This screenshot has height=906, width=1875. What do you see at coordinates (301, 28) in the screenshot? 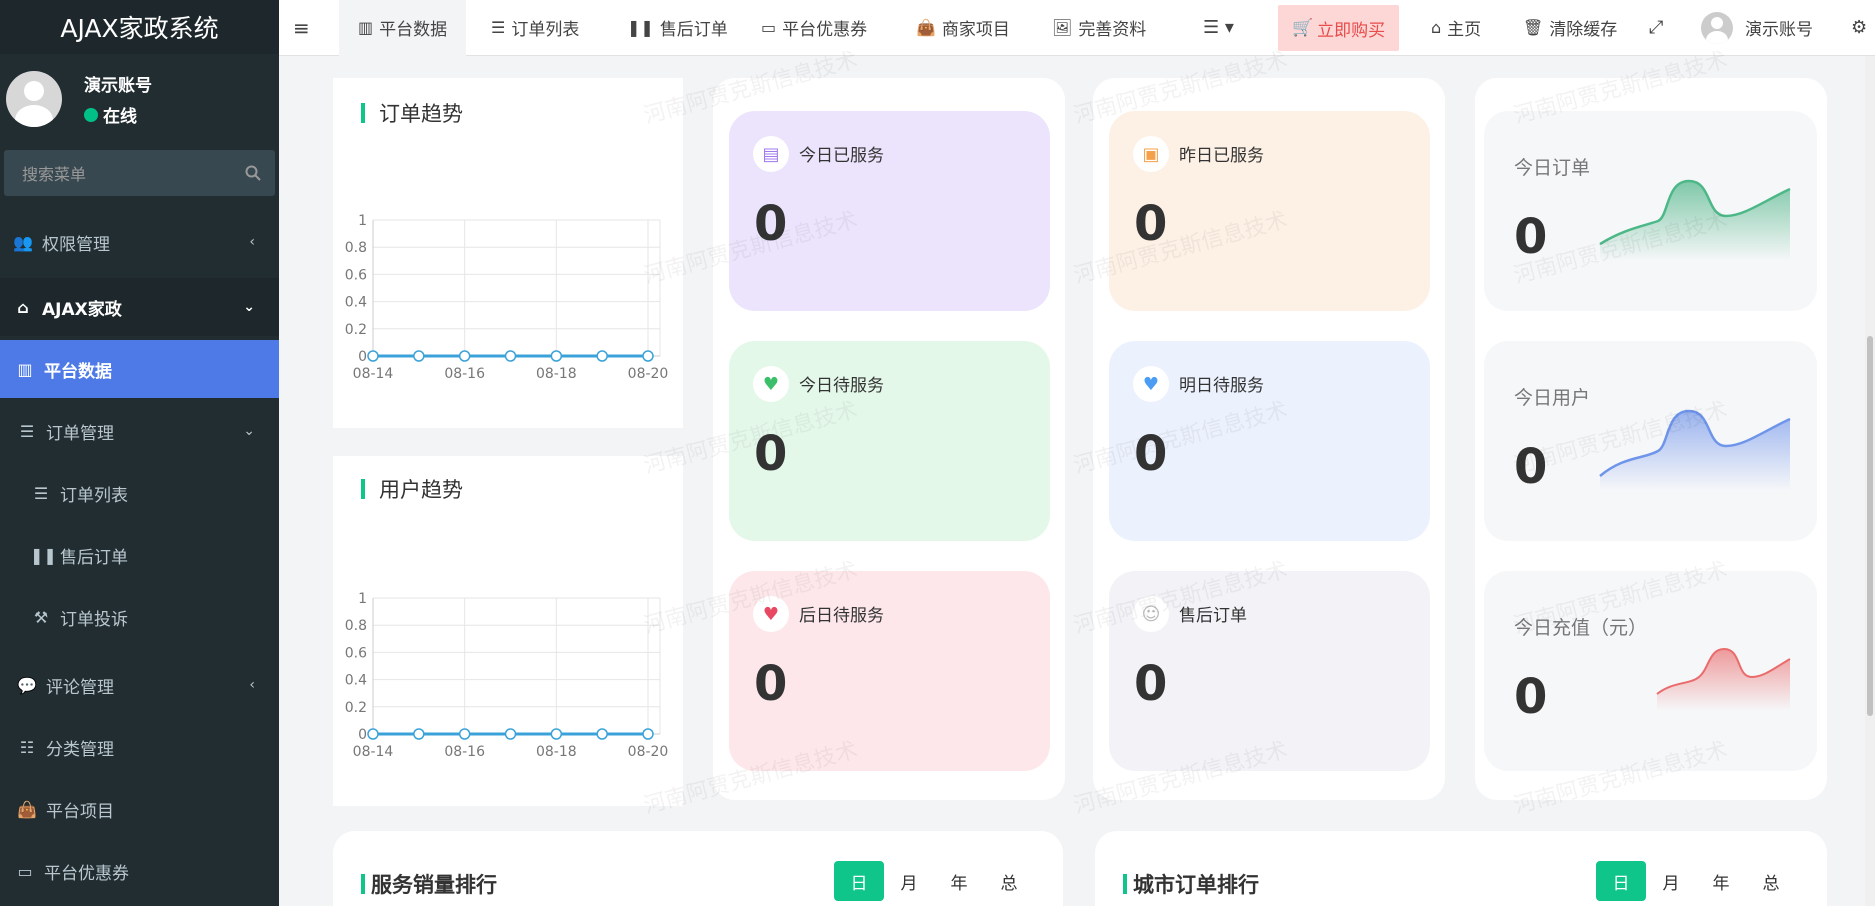
I see `menu-toggle-icon: ≡` at bounding box center [301, 28].